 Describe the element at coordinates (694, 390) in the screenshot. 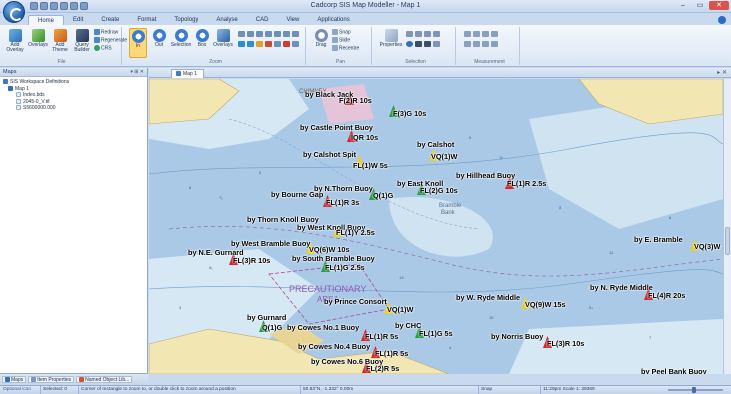

I see `zoom-slider-knob` at that location.